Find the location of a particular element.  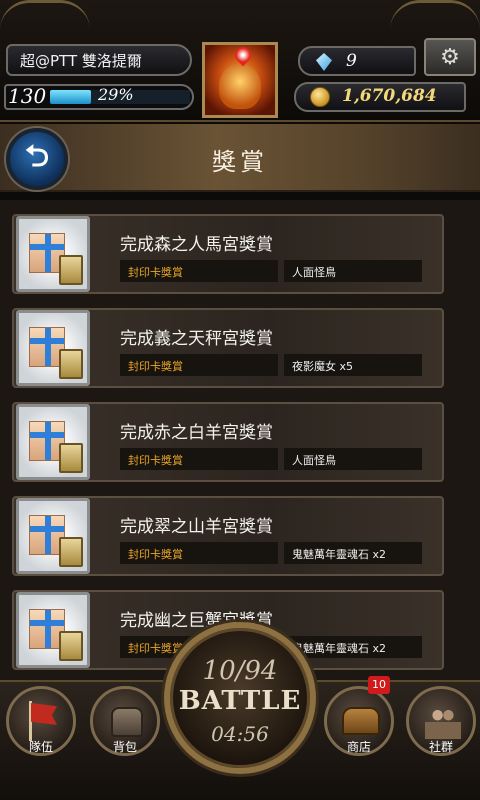

player-level: 130 is located at coordinates (27, 96).